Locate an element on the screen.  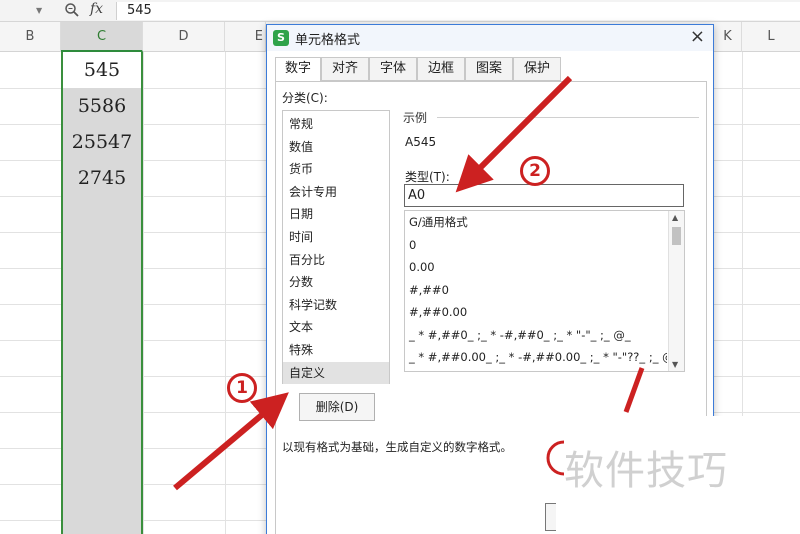
watermark-text: 软件技巧 is located at coordinates (646, 471).